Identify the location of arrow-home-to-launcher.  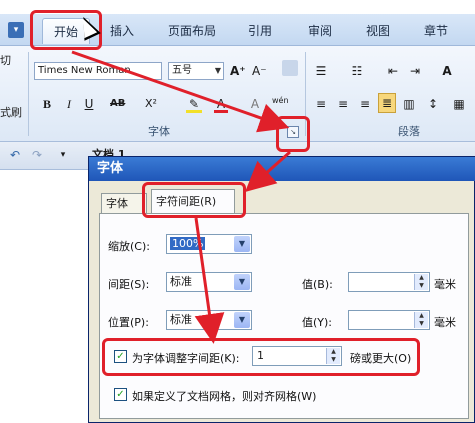
(180, 91).